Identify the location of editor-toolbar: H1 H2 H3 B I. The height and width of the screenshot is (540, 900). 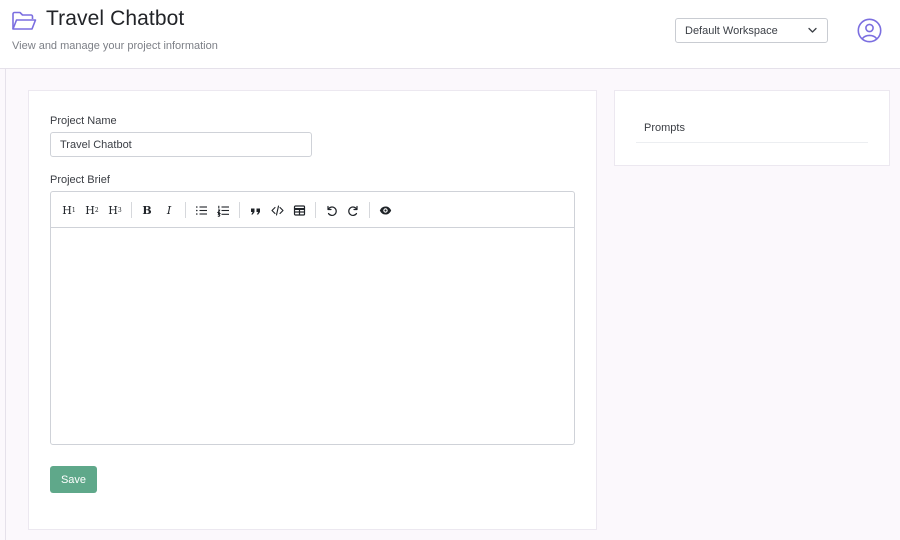
(312, 210).